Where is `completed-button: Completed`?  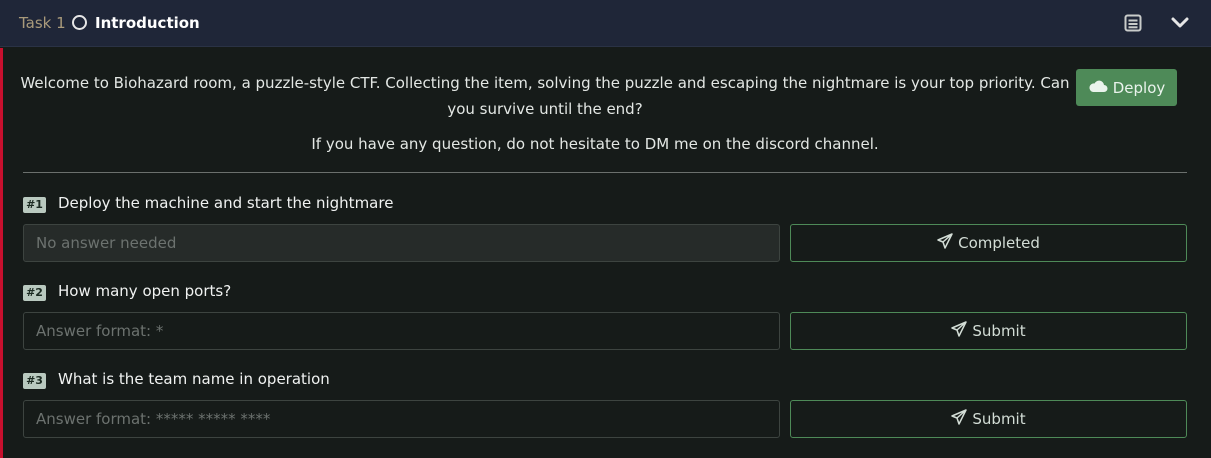 completed-button: Completed is located at coordinates (988, 243).